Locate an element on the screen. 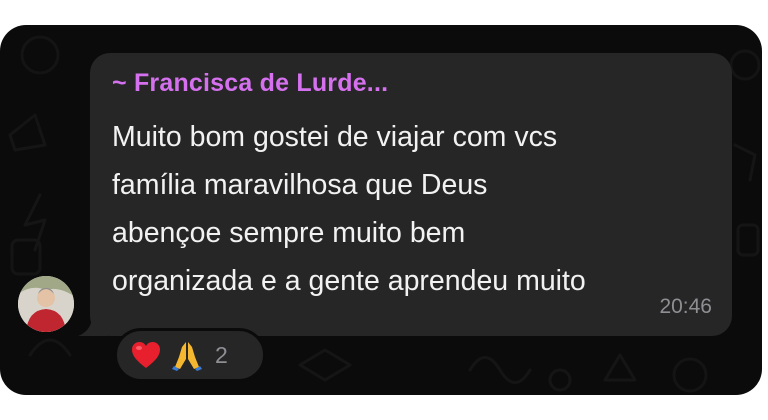  reaction-count: 2 is located at coordinates (221, 354).